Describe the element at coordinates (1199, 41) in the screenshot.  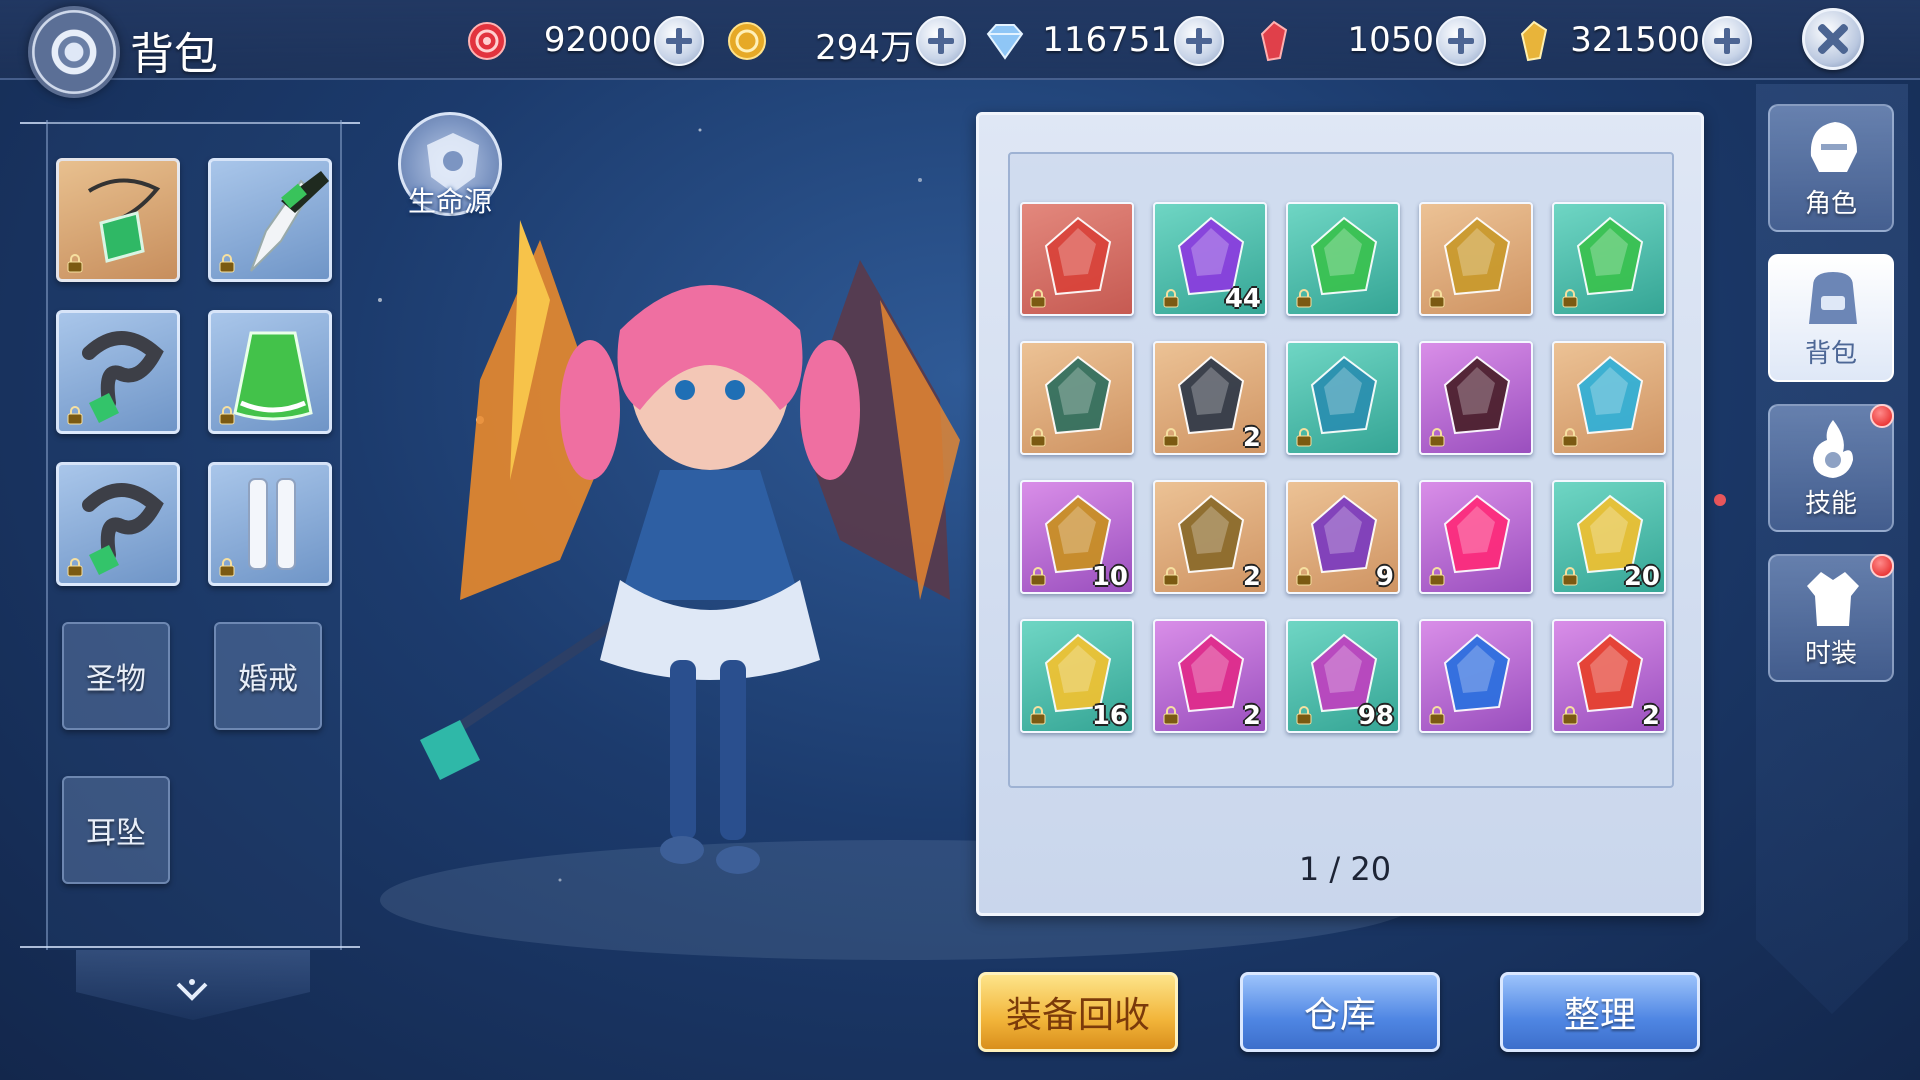
I see `add-diamond-button` at that location.